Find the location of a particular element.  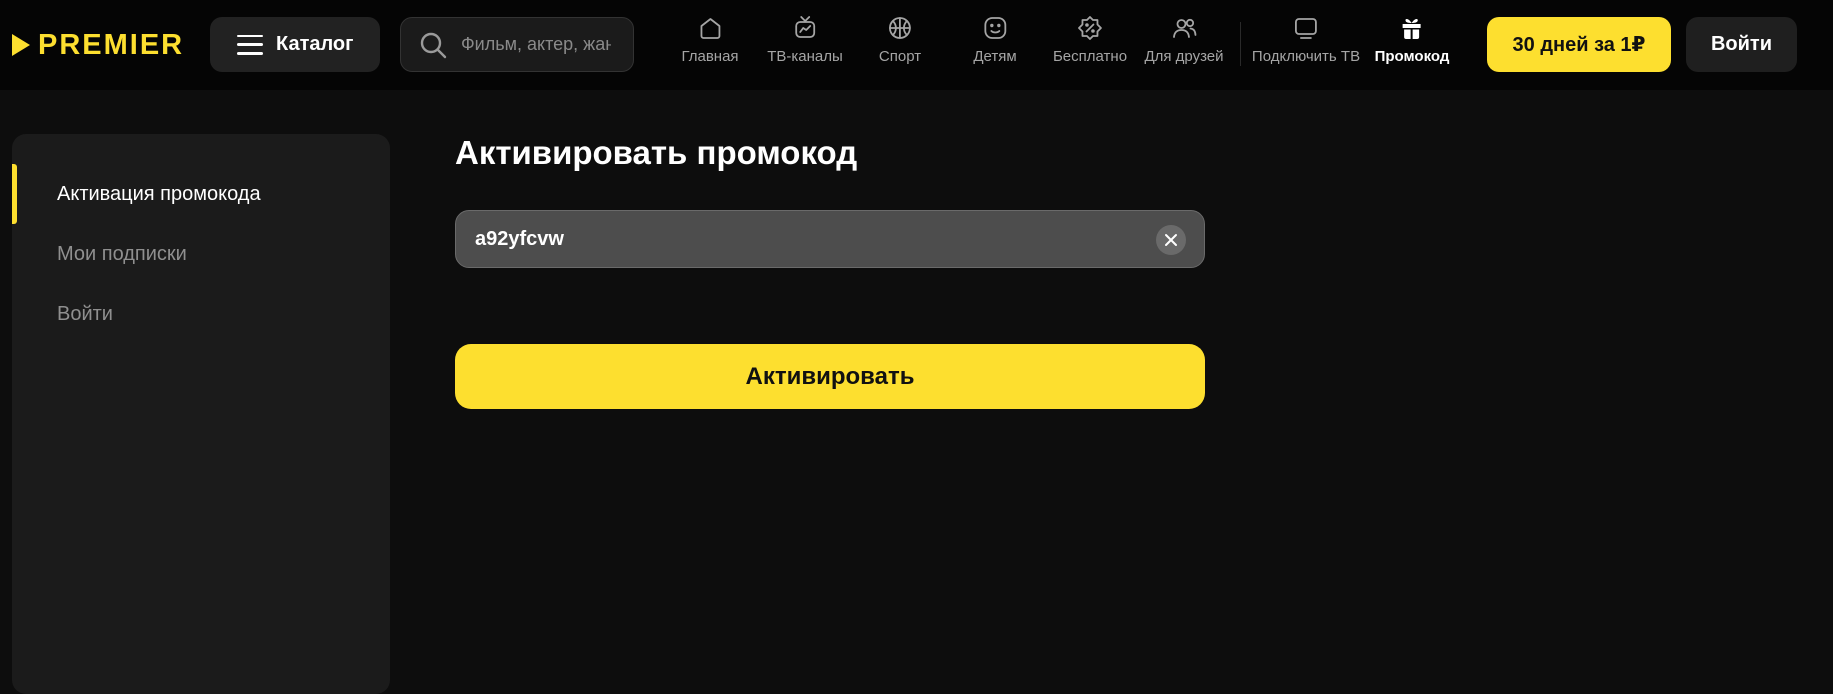

catalog-button: Каталог is located at coordinates (295, 44).